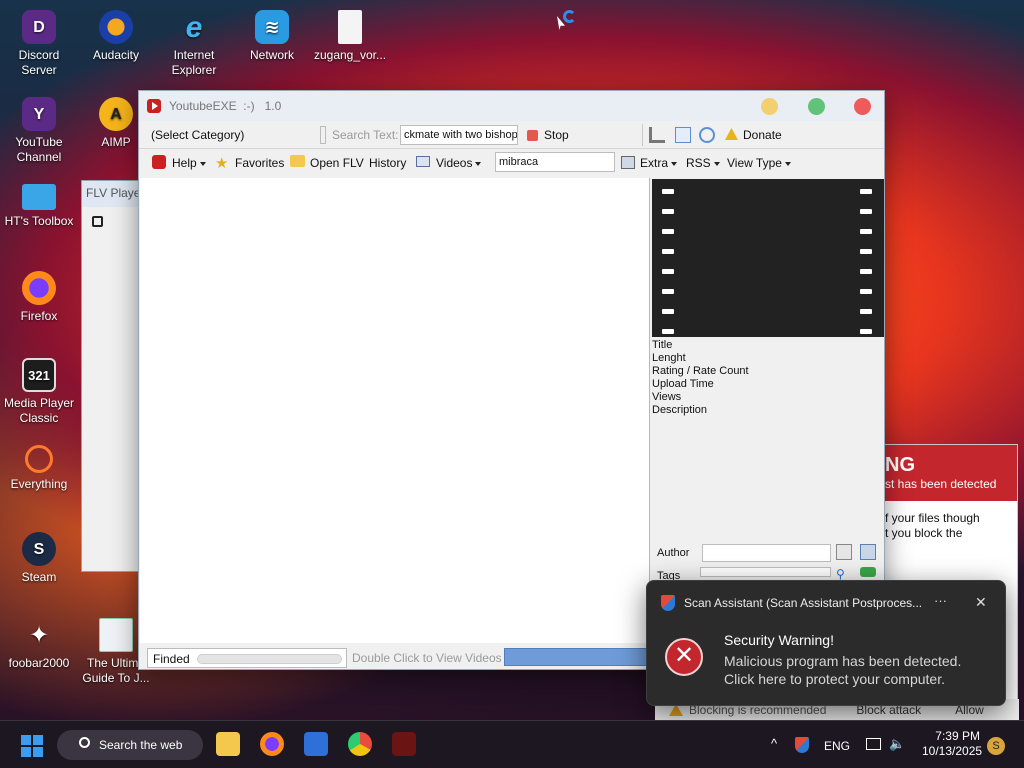 This screenshot has height=768, width=1024. I want to click on desktop-icon-media-player-classic: 321 Media Player Classic, so click(39, 392).